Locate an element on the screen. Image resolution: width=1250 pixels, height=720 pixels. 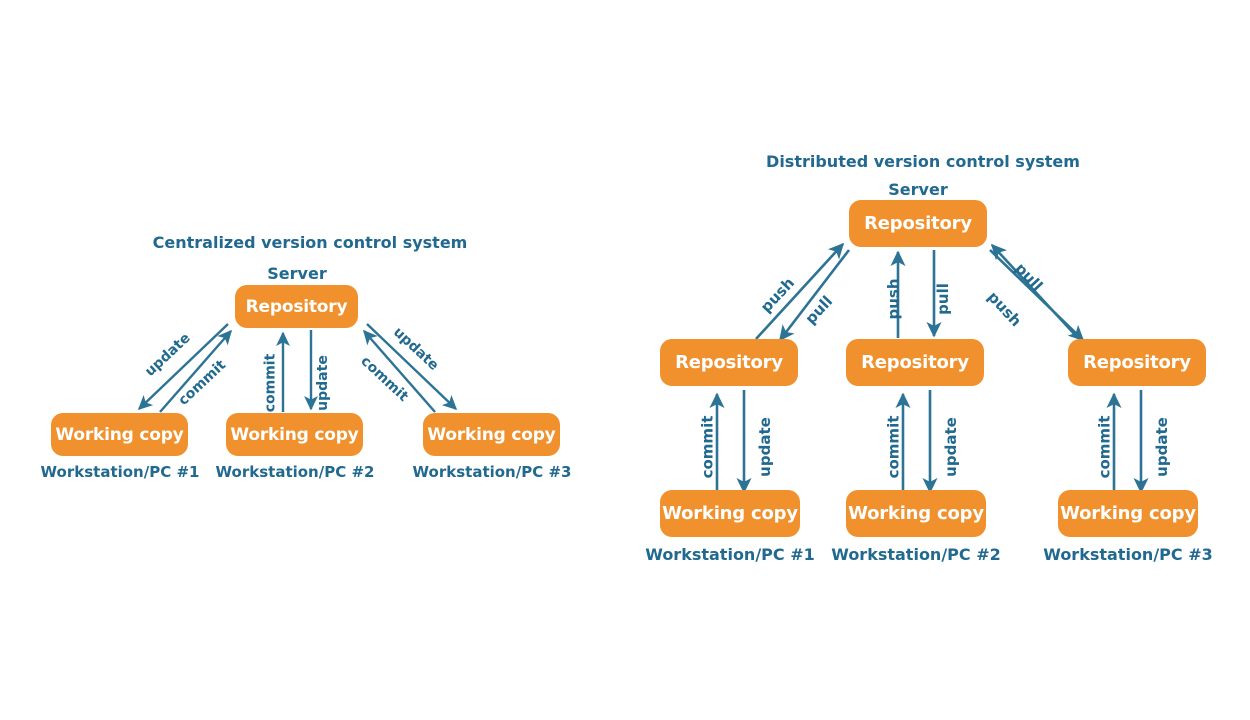
distributed-workstation-caption-3: Workstation/PC #3 is located at coordinates (1128, 554).